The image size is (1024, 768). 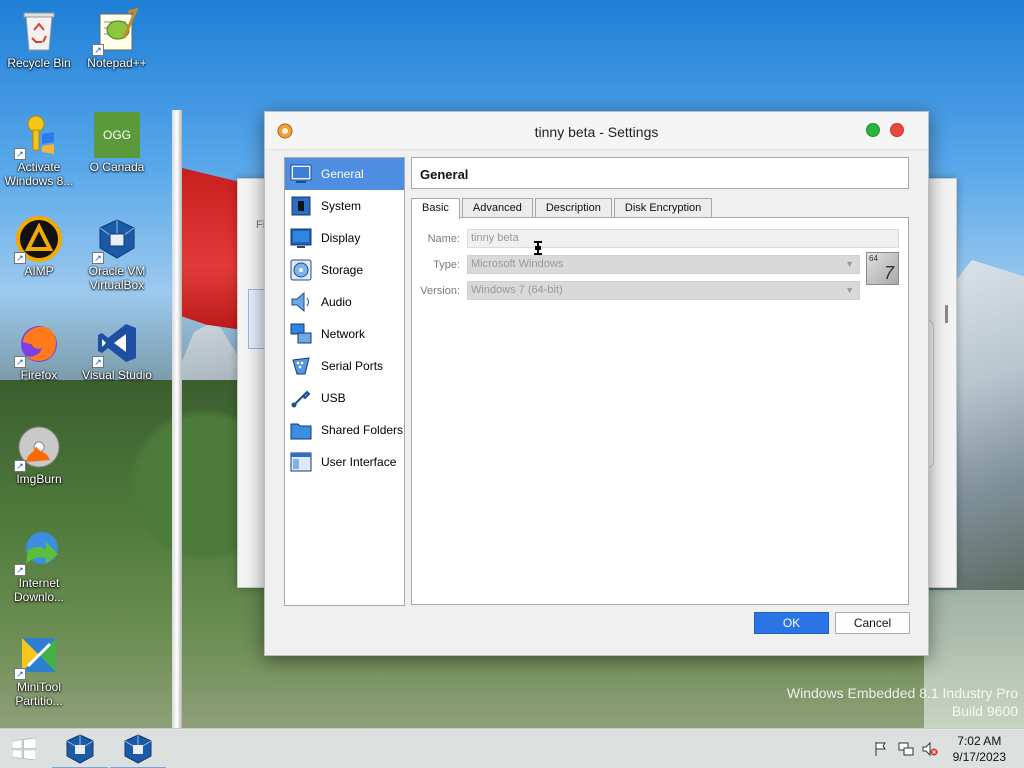 I want to click on nav-item-audio: Audio, so click(x=344, y=302).